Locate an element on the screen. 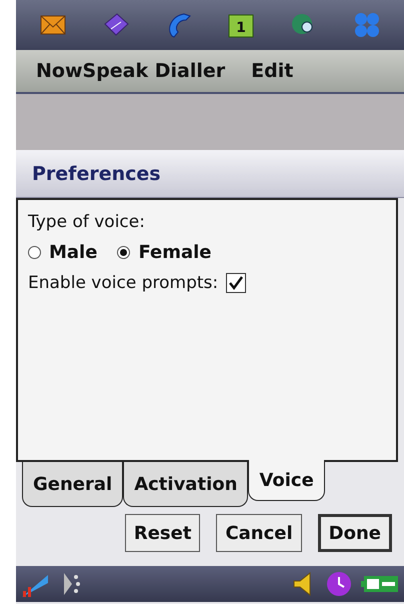 This screenshot has height=604, width=404. radio-label: Male is located at coordinates (73, 252).